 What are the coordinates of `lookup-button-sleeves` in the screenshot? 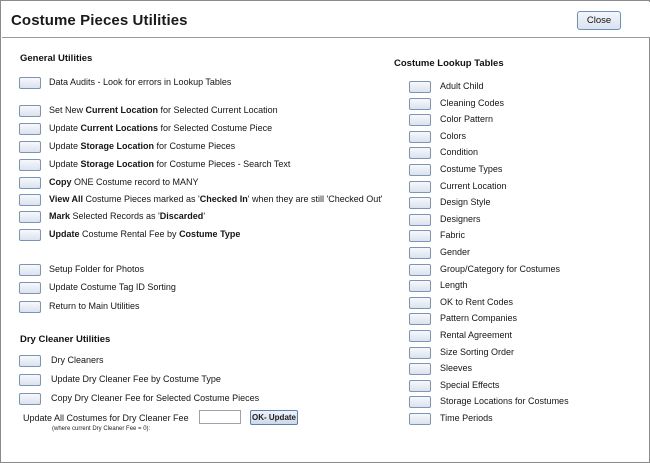 It's located at (420, 369).